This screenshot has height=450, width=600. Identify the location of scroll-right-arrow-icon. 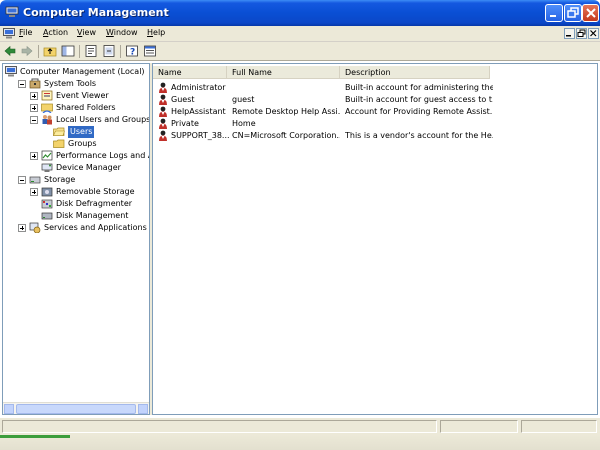
(143, 409).